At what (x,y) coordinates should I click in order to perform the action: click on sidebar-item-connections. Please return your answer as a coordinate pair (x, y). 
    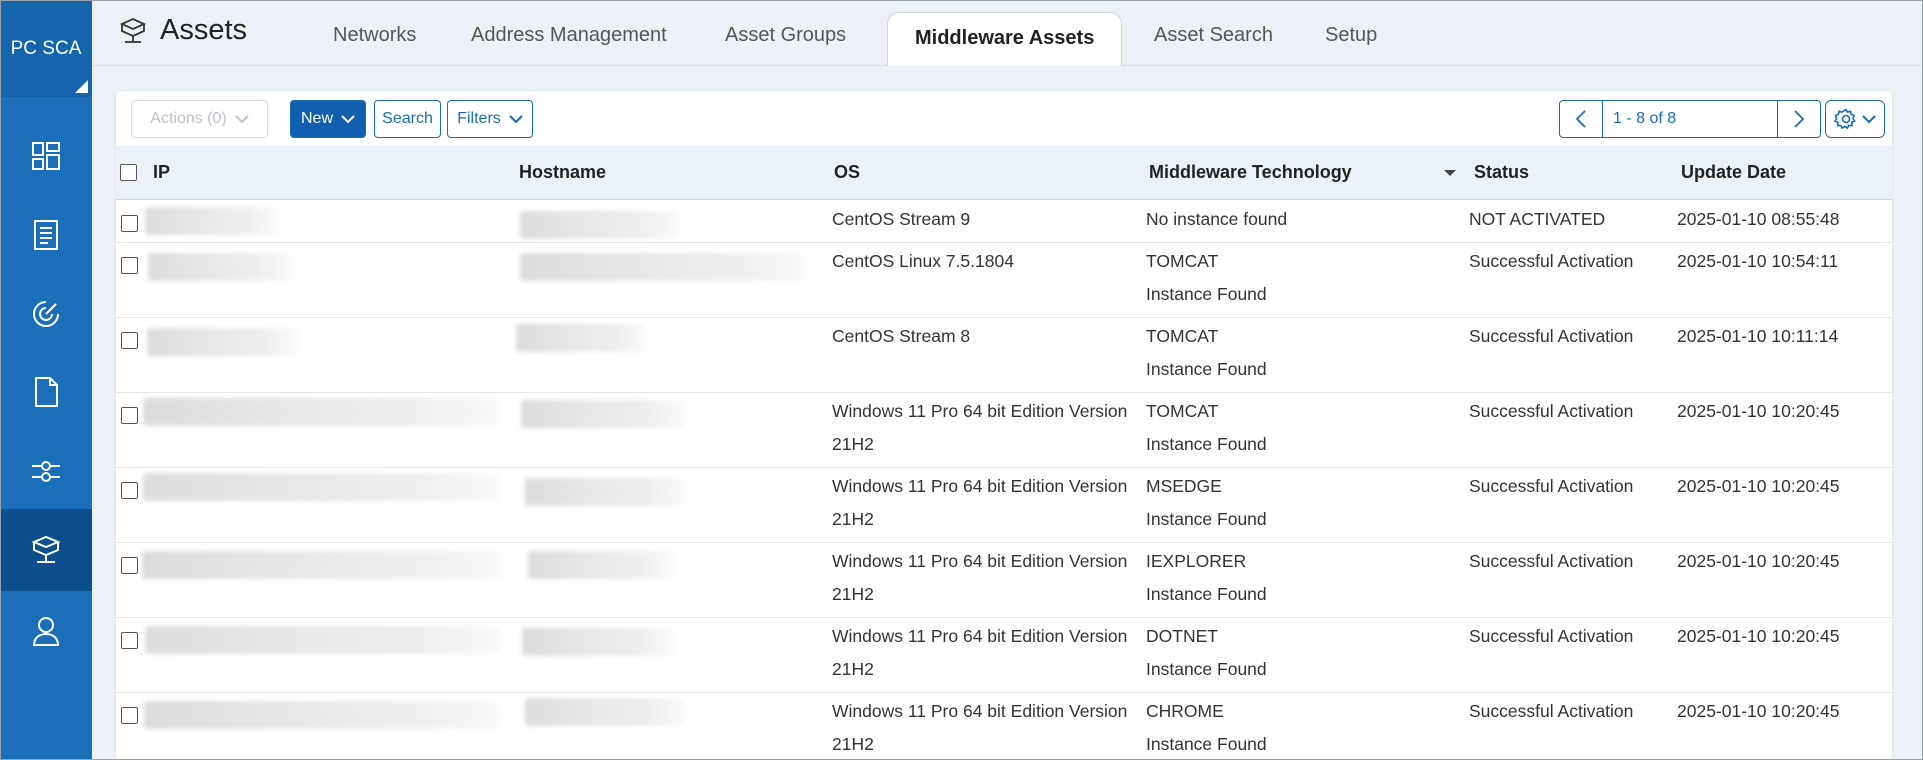
    Looking at the image, I should click on (46, 471).